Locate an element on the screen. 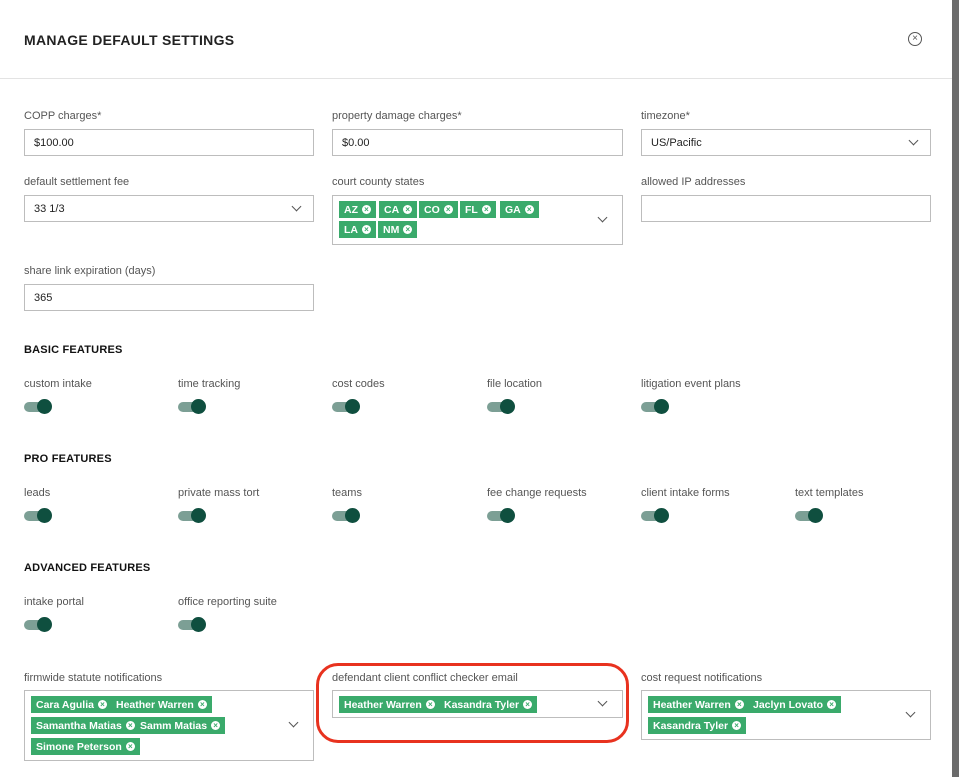 The image size is (959, 777). modal-title: MANAGE DEFAULT SETTINGS is located at coordinates (129, 40).